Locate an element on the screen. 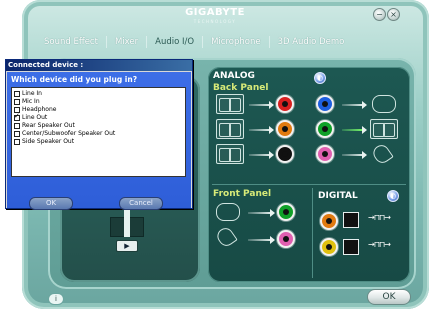 This screenshot has width=429, height=309. option-label: Center/Subwoofer Speaker Out is located at coordinates (69, 133).